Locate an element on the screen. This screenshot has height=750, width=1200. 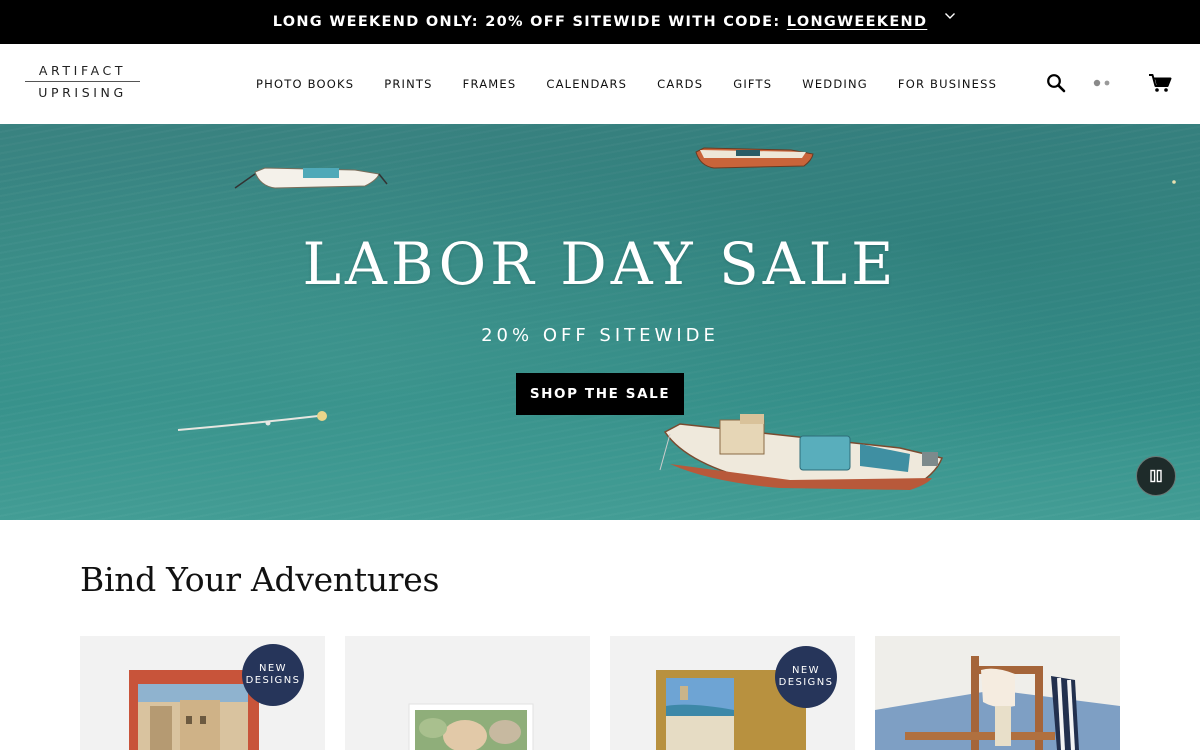
logo-divider is located at coordinates (82, 81).